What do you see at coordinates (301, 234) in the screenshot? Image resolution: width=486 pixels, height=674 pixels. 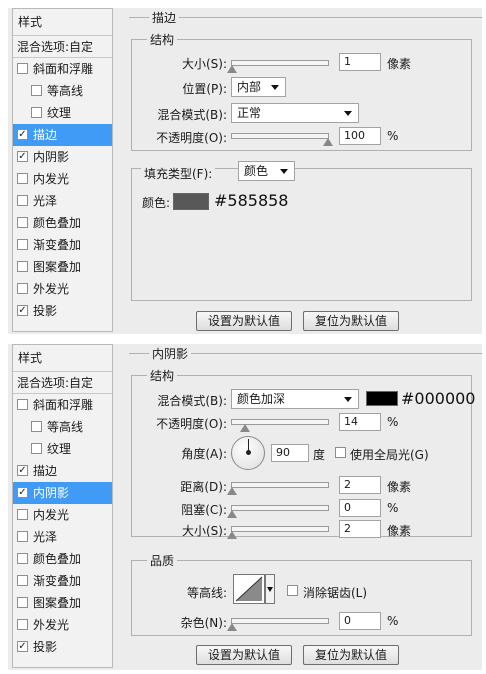 I see `fill-type-group` at bounding box center [301, 234].